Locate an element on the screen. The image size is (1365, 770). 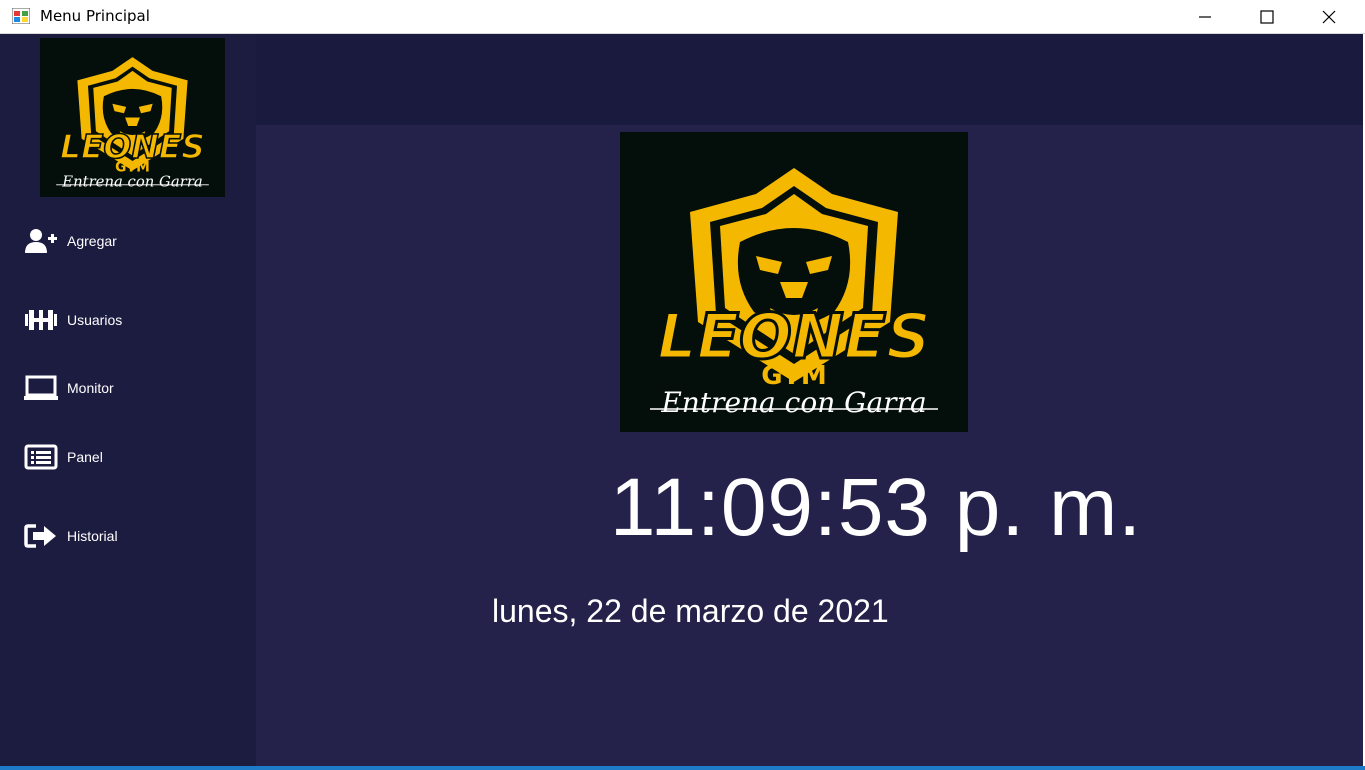
maximize-button is located at coordinates (1267, 16).